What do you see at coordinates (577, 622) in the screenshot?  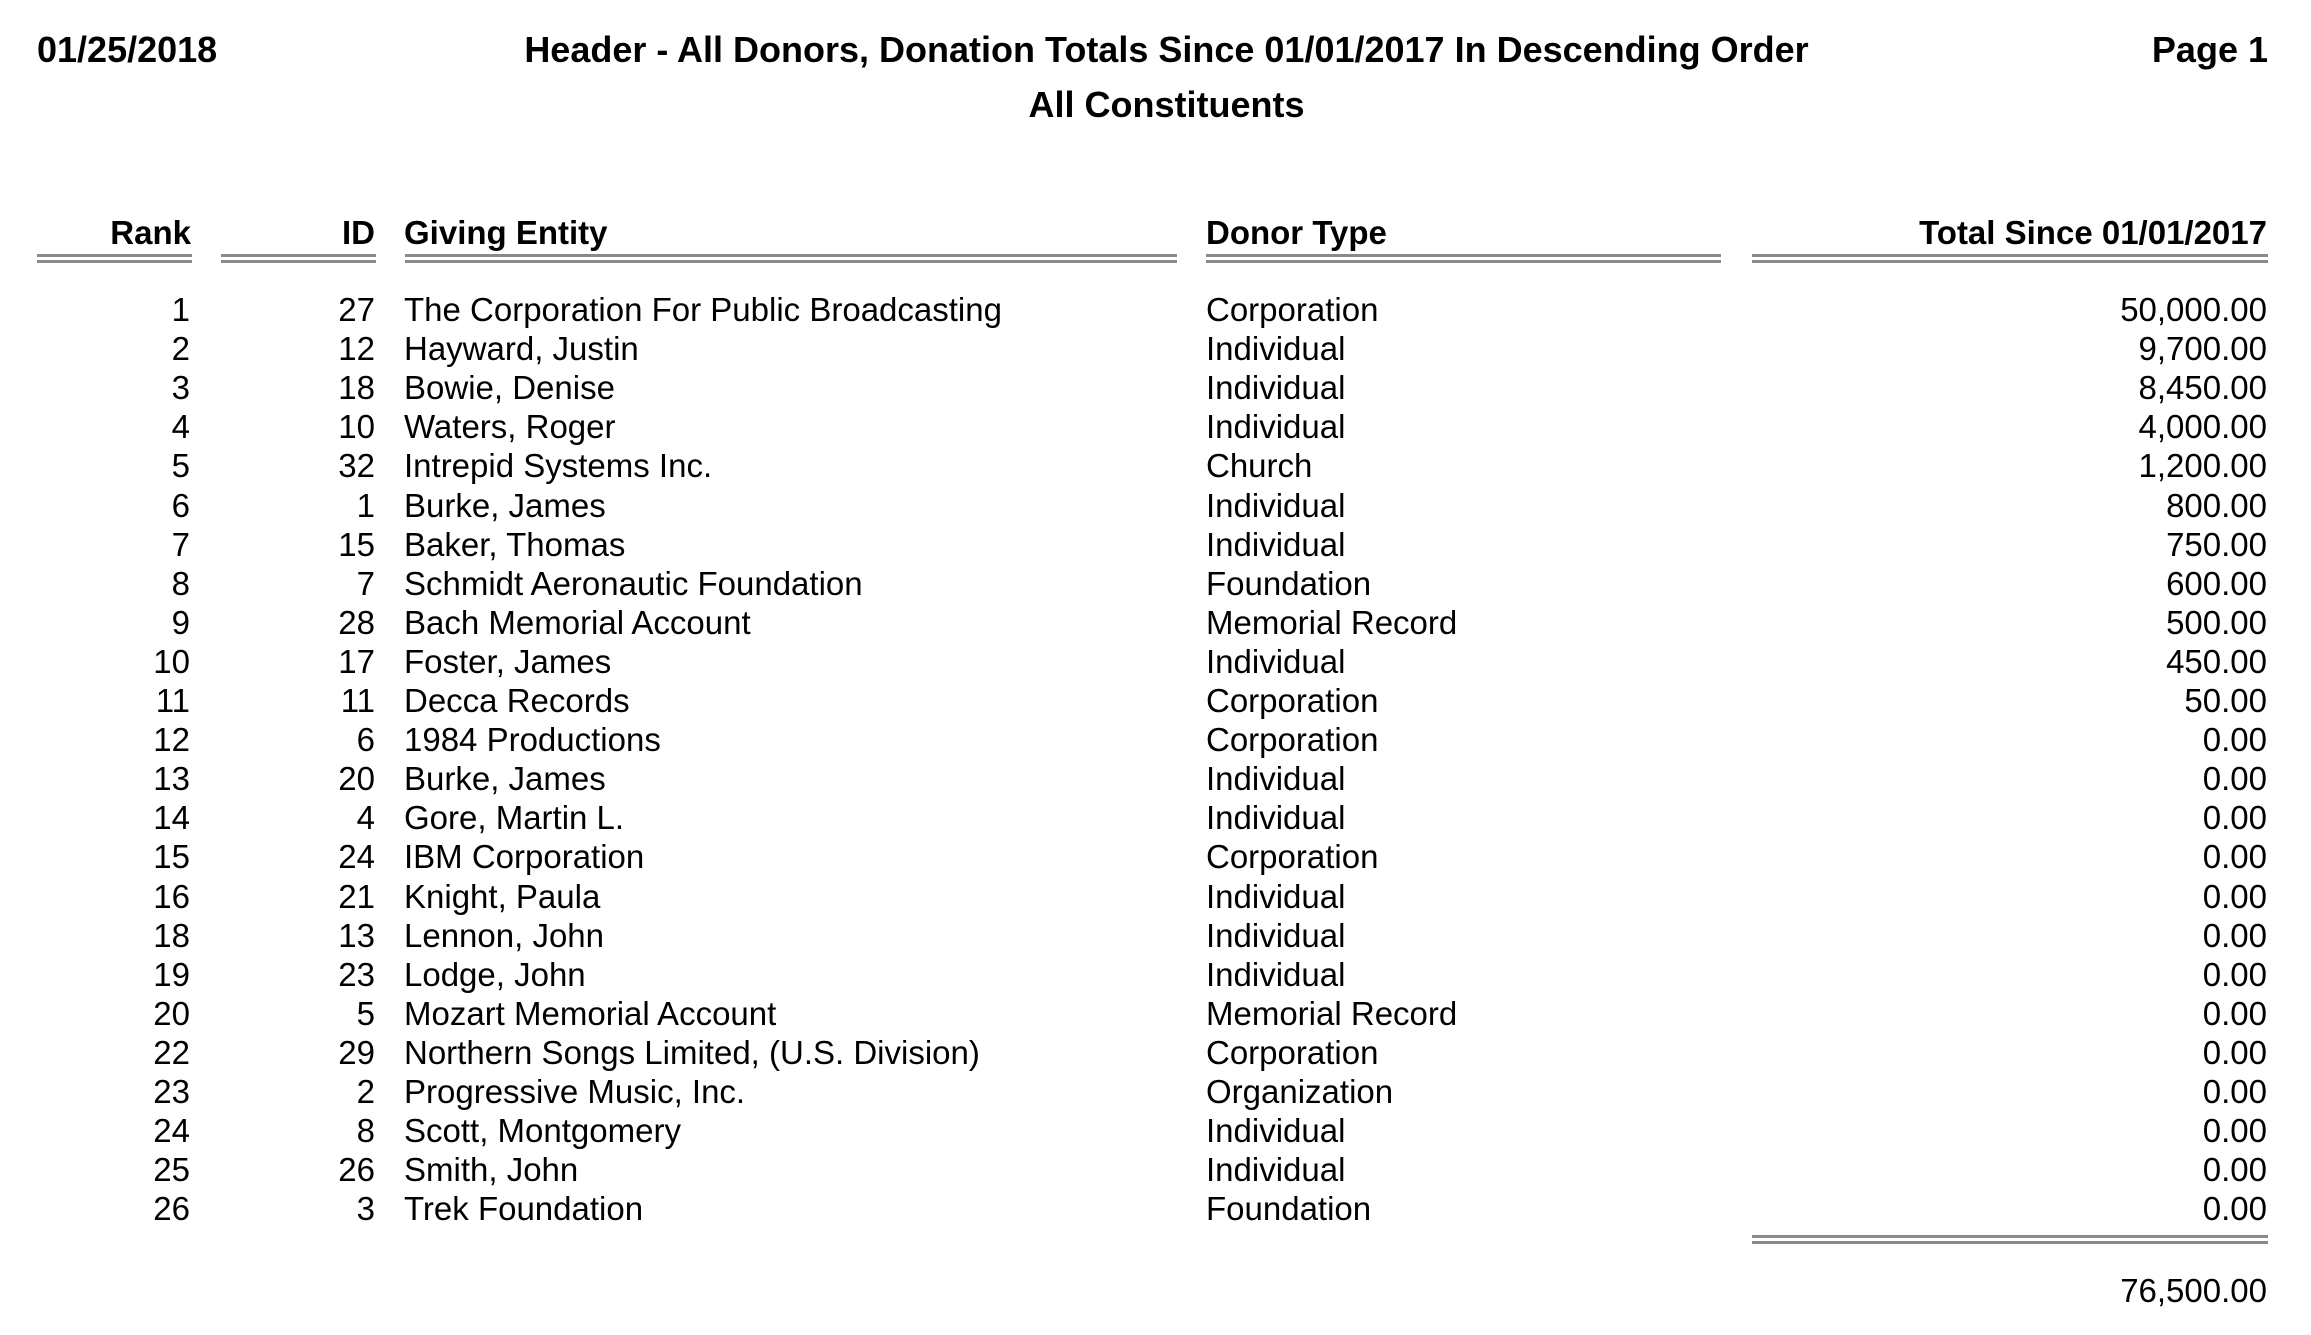 I see `giving-entity-cell: Bach Memorial Account` at bounding box center [577, 622].